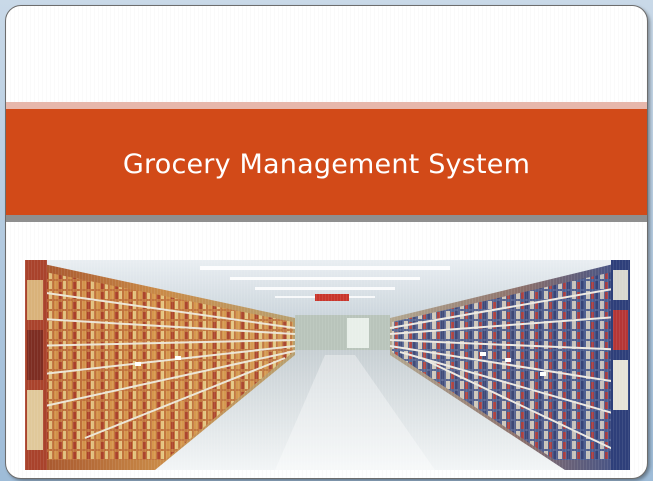 This screenshot has width=653, height=481. What do you see at coordinates (326, 218) in the screenshot?
I see `banner-bottom-band` at bounding box center [326, 218].